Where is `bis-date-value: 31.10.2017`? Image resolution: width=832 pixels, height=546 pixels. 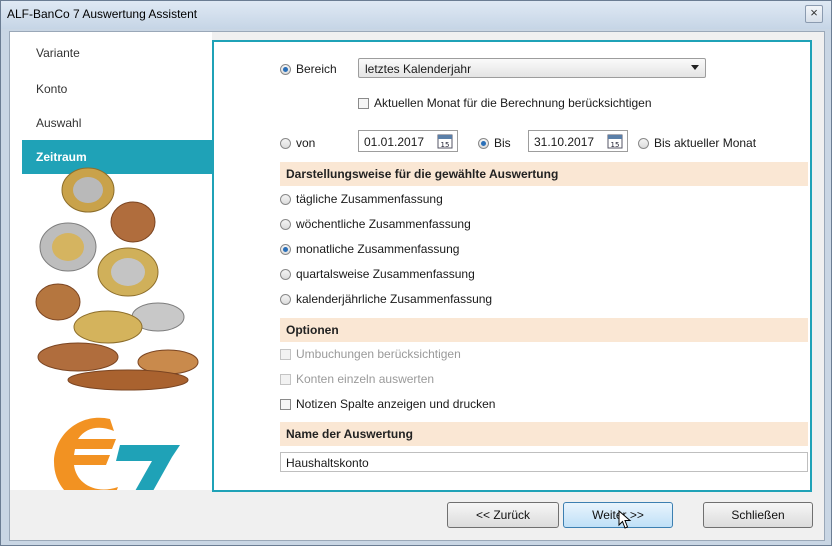 bis-date-value: 31.10.2017 is located at coordinates (564, 142).